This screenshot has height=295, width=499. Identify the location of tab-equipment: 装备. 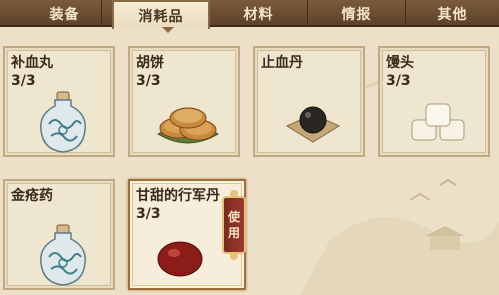
(65, 13).